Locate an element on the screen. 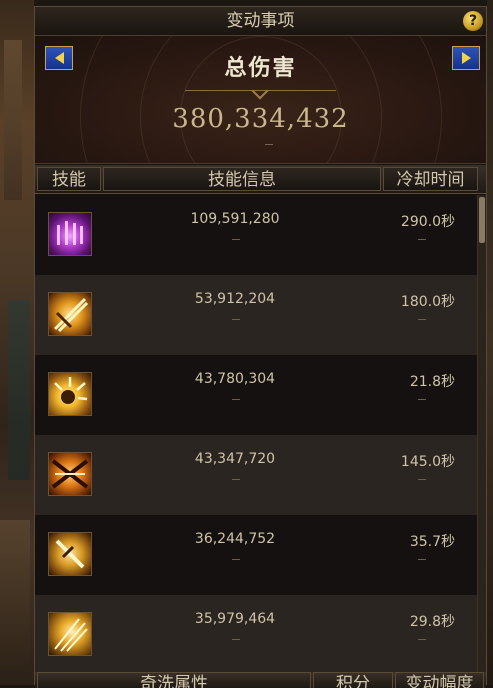 This screenshot has height=688, width=493. skill-icon-purple-figures is located at coordinates (70, 234).